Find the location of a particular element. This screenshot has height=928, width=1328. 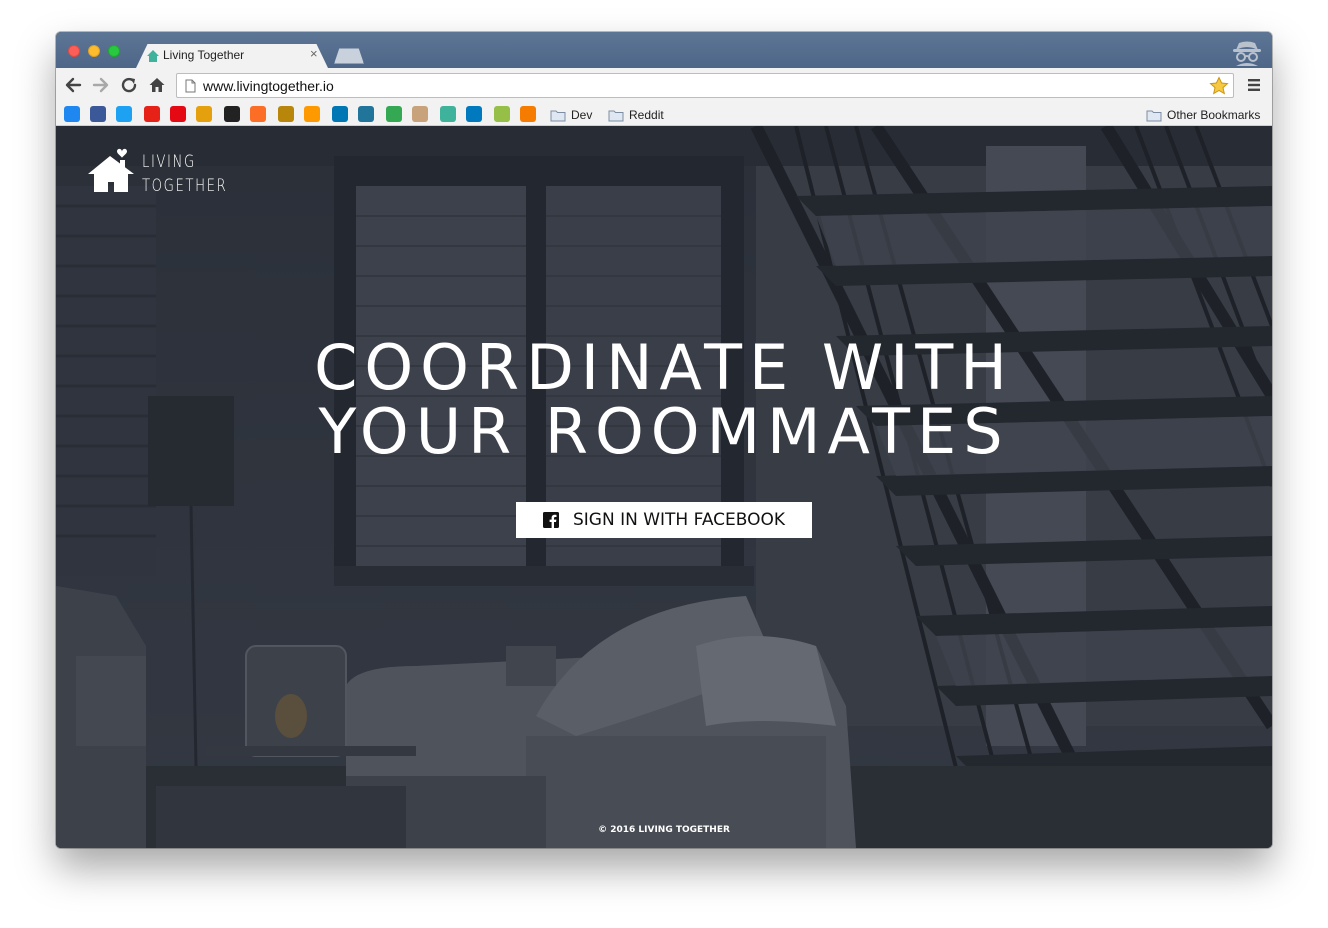

youtube-icon is located at coordinates (152, 114).